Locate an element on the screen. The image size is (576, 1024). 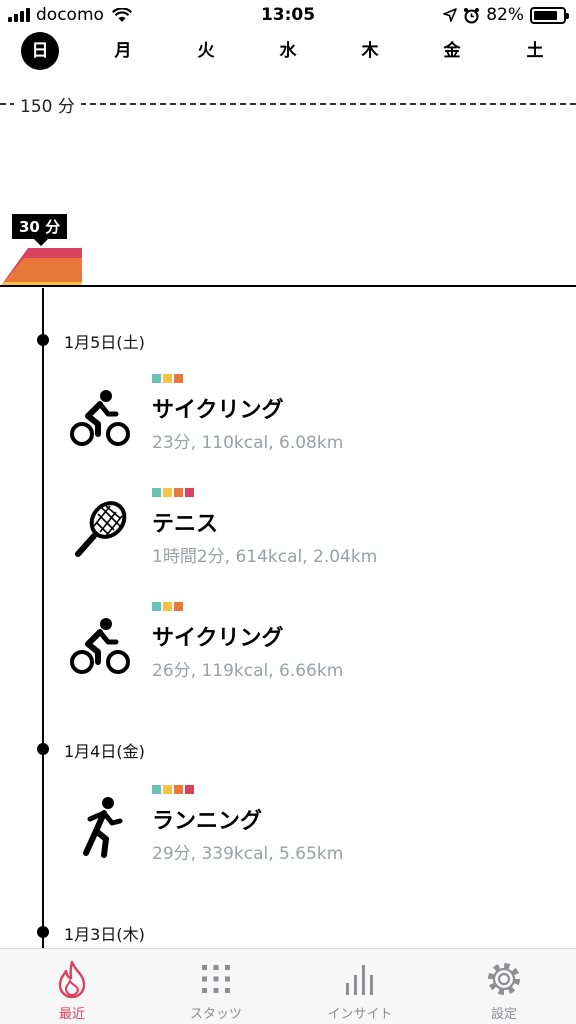
tab-label: 最近 is located at coordinates (71, 1014).